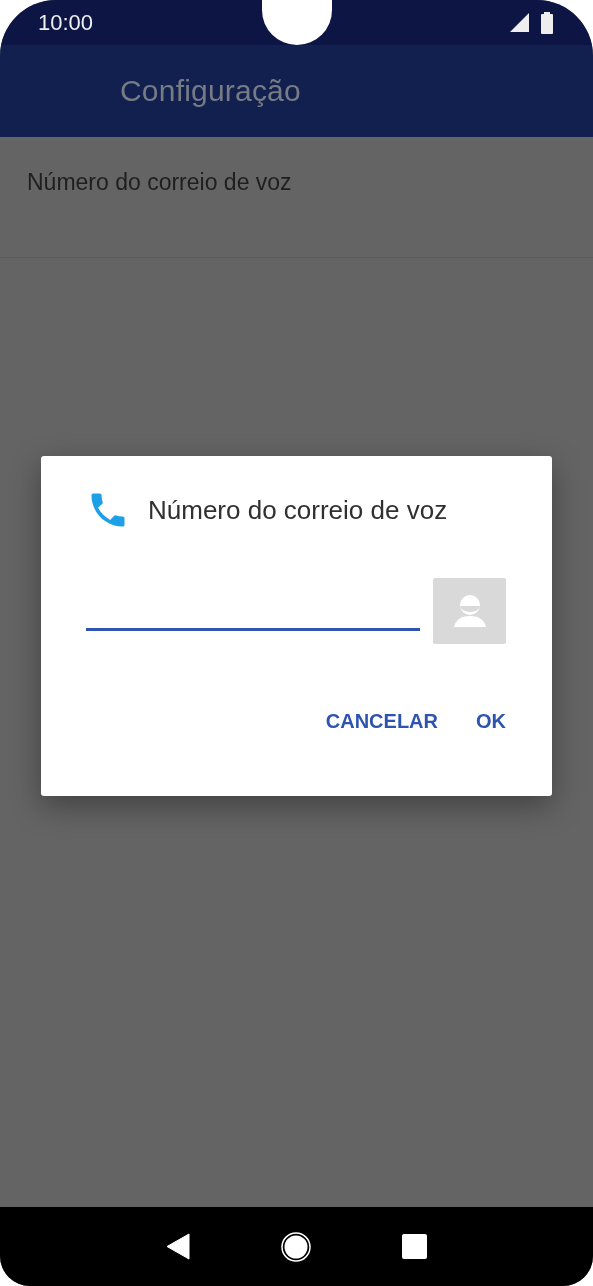  I want to click on signal-icon, so click(519, 22).